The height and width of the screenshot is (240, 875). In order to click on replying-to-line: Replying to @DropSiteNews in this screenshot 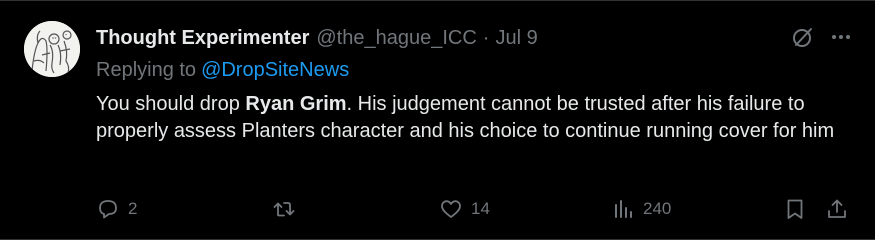, I will do `click(222, 70)`.